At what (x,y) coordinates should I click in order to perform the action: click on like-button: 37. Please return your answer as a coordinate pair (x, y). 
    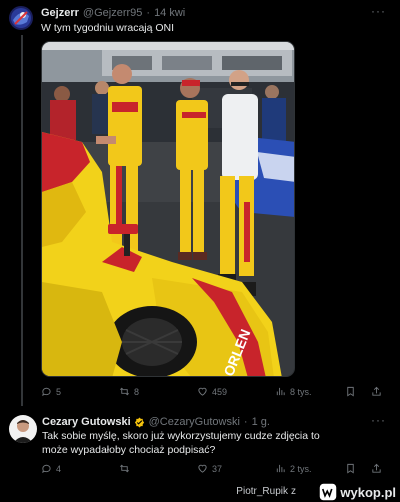
    Looking at the image, I should click on (209, 468).